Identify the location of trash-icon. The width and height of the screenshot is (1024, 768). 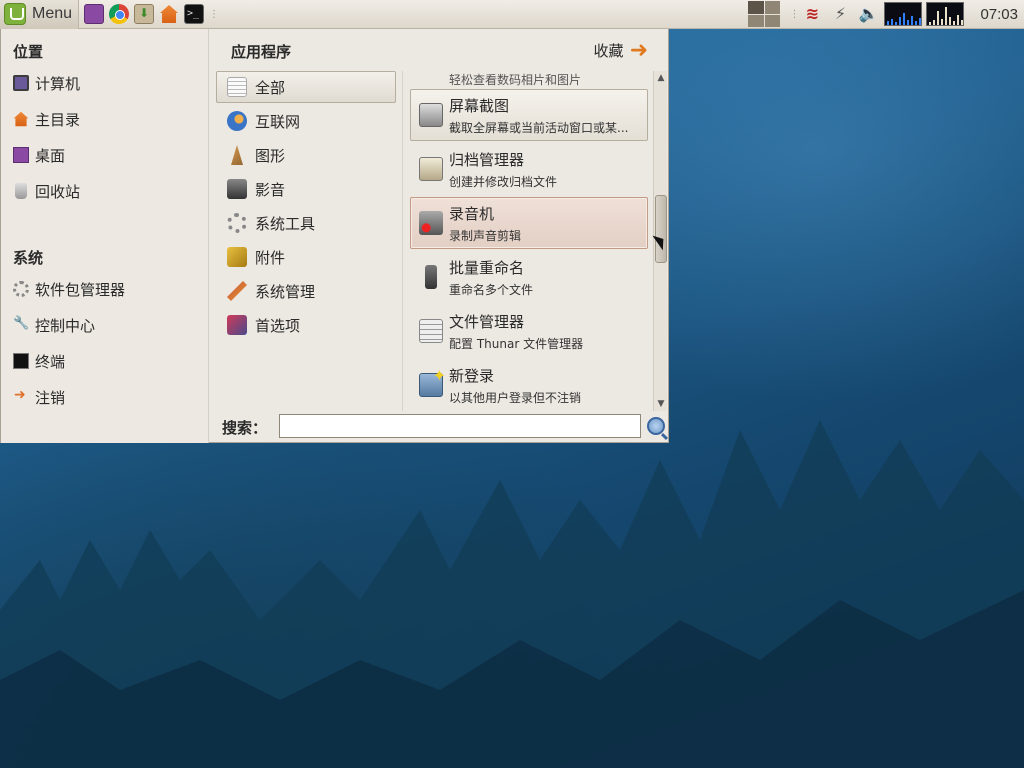
(21, 191).